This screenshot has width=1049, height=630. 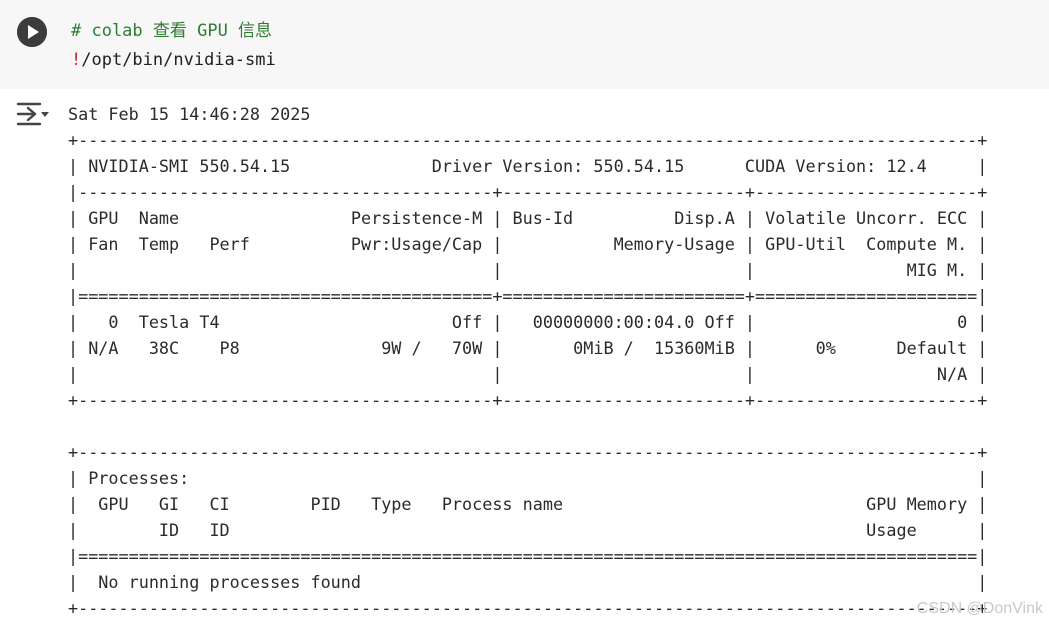 I want to click on output-line: | | | MIG M. |, so click(x=528, y=270).